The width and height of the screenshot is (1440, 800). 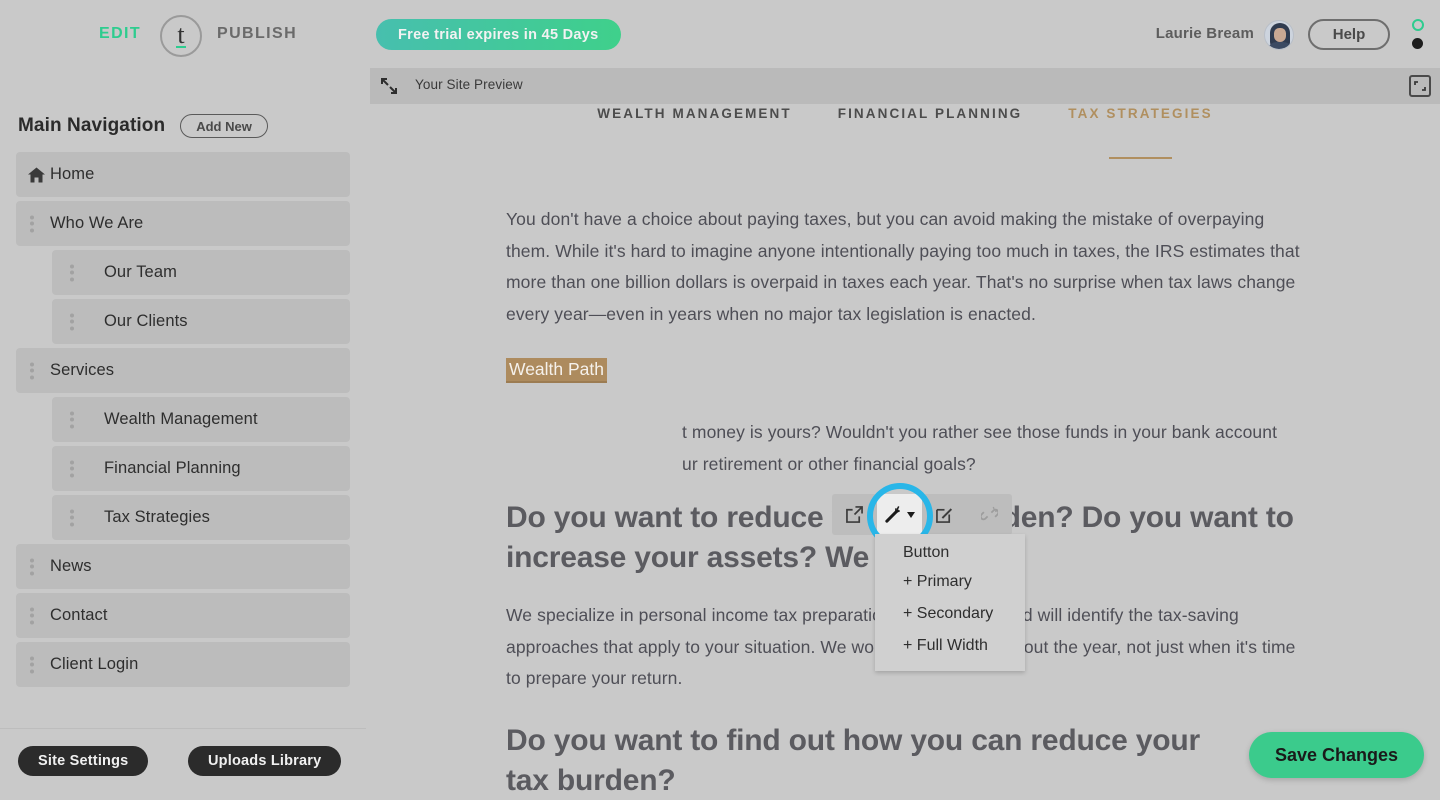 What do you see at coordinates (926, 552) in the screenshot?
I see `dropdown-header: Button` at bounding box center [926, 552].